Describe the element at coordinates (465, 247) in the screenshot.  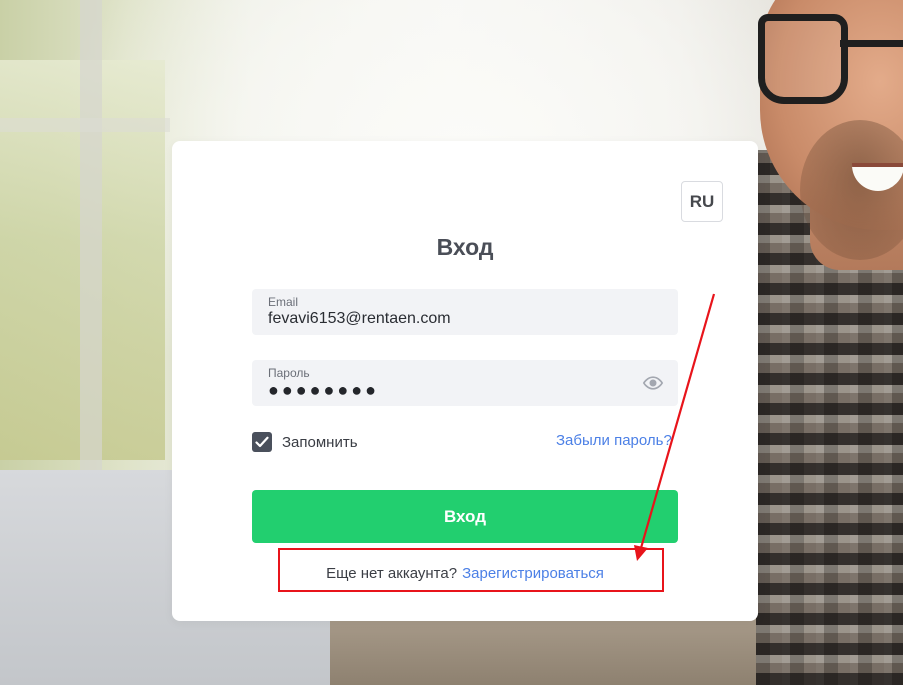
I see `page-title: Вход` at that location.